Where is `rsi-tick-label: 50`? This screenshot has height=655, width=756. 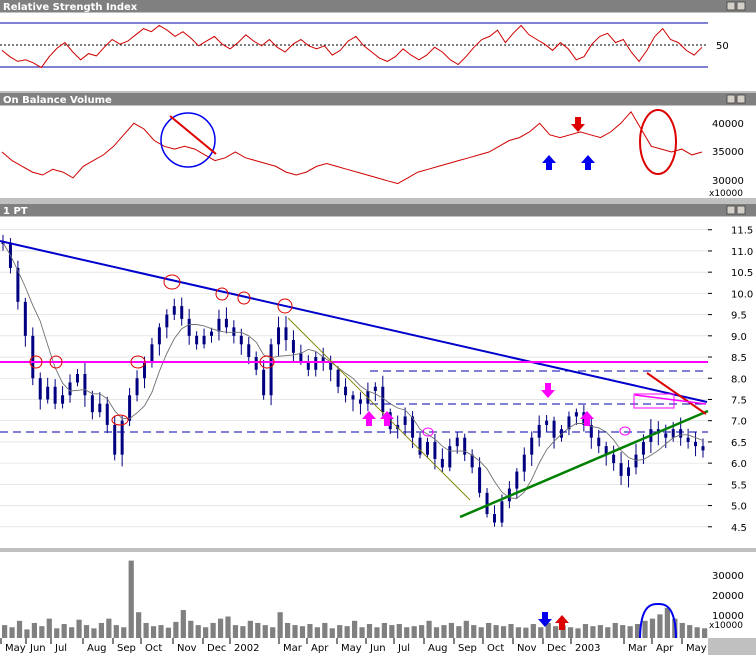 rsi-tick-label: 50 is located at coordinates (722, 46).